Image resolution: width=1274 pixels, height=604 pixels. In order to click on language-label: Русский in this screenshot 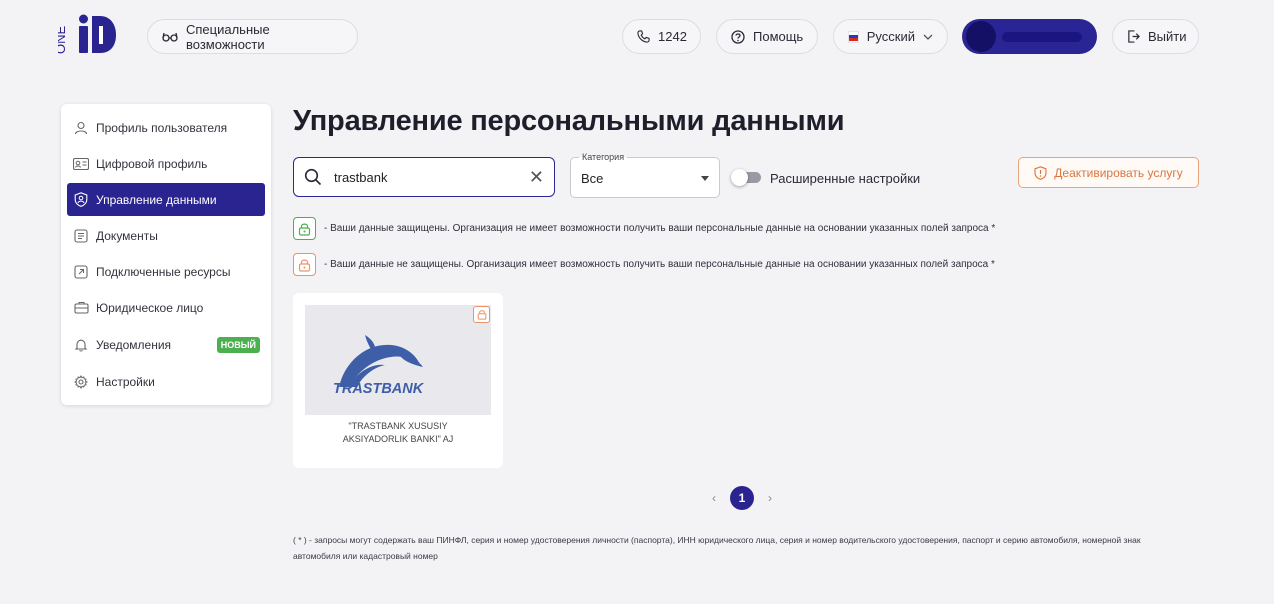, I will do `click(890, 36)`.